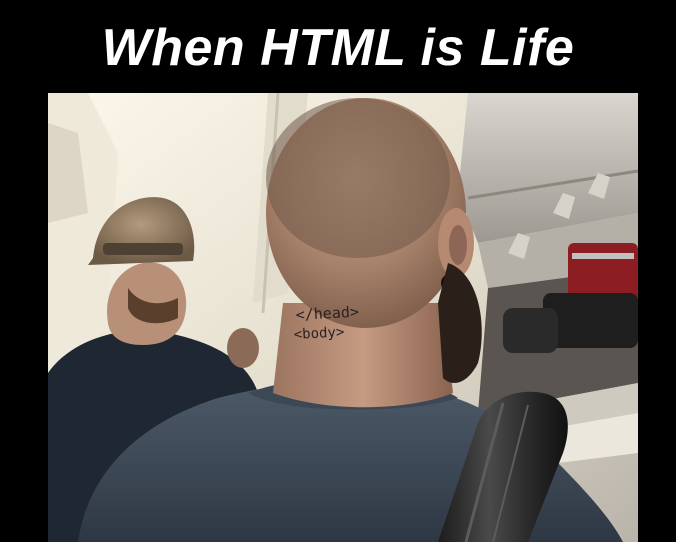  I want to click on neck-tattoo-line1: </head>, so click(327, 313).